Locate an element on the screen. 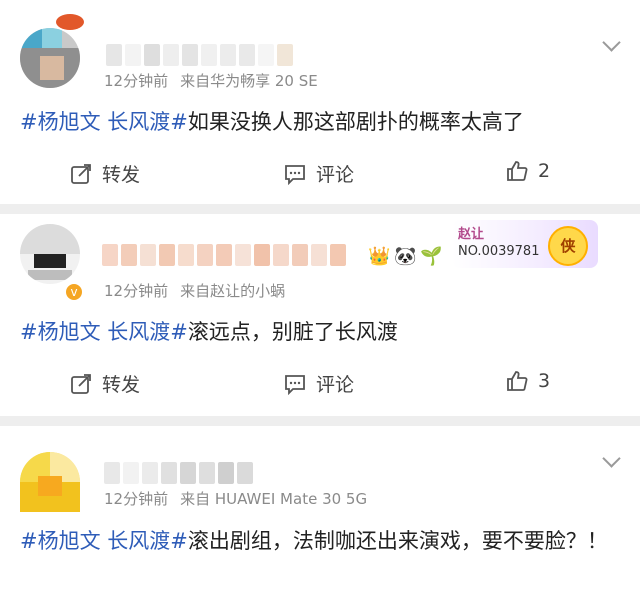 Image resolution: width=640 pixels, height=606 pixels. crown-icon: 侠 is located at coordinates (568, 246).